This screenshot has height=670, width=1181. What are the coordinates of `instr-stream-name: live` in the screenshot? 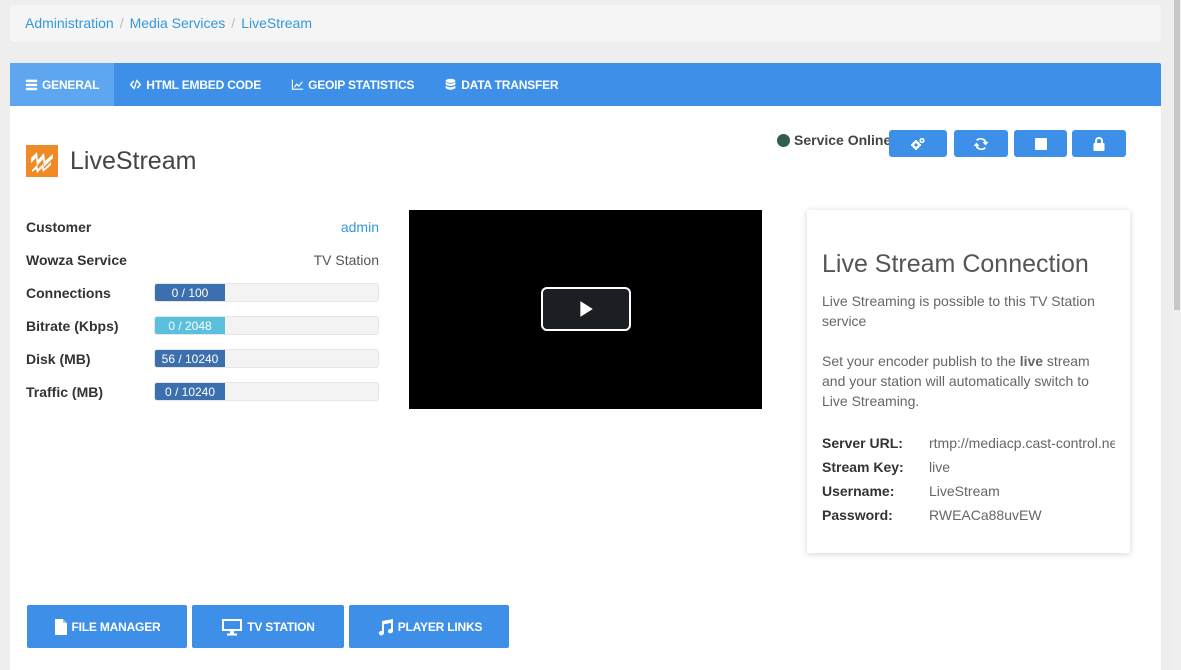 It's located at (1031, 361).